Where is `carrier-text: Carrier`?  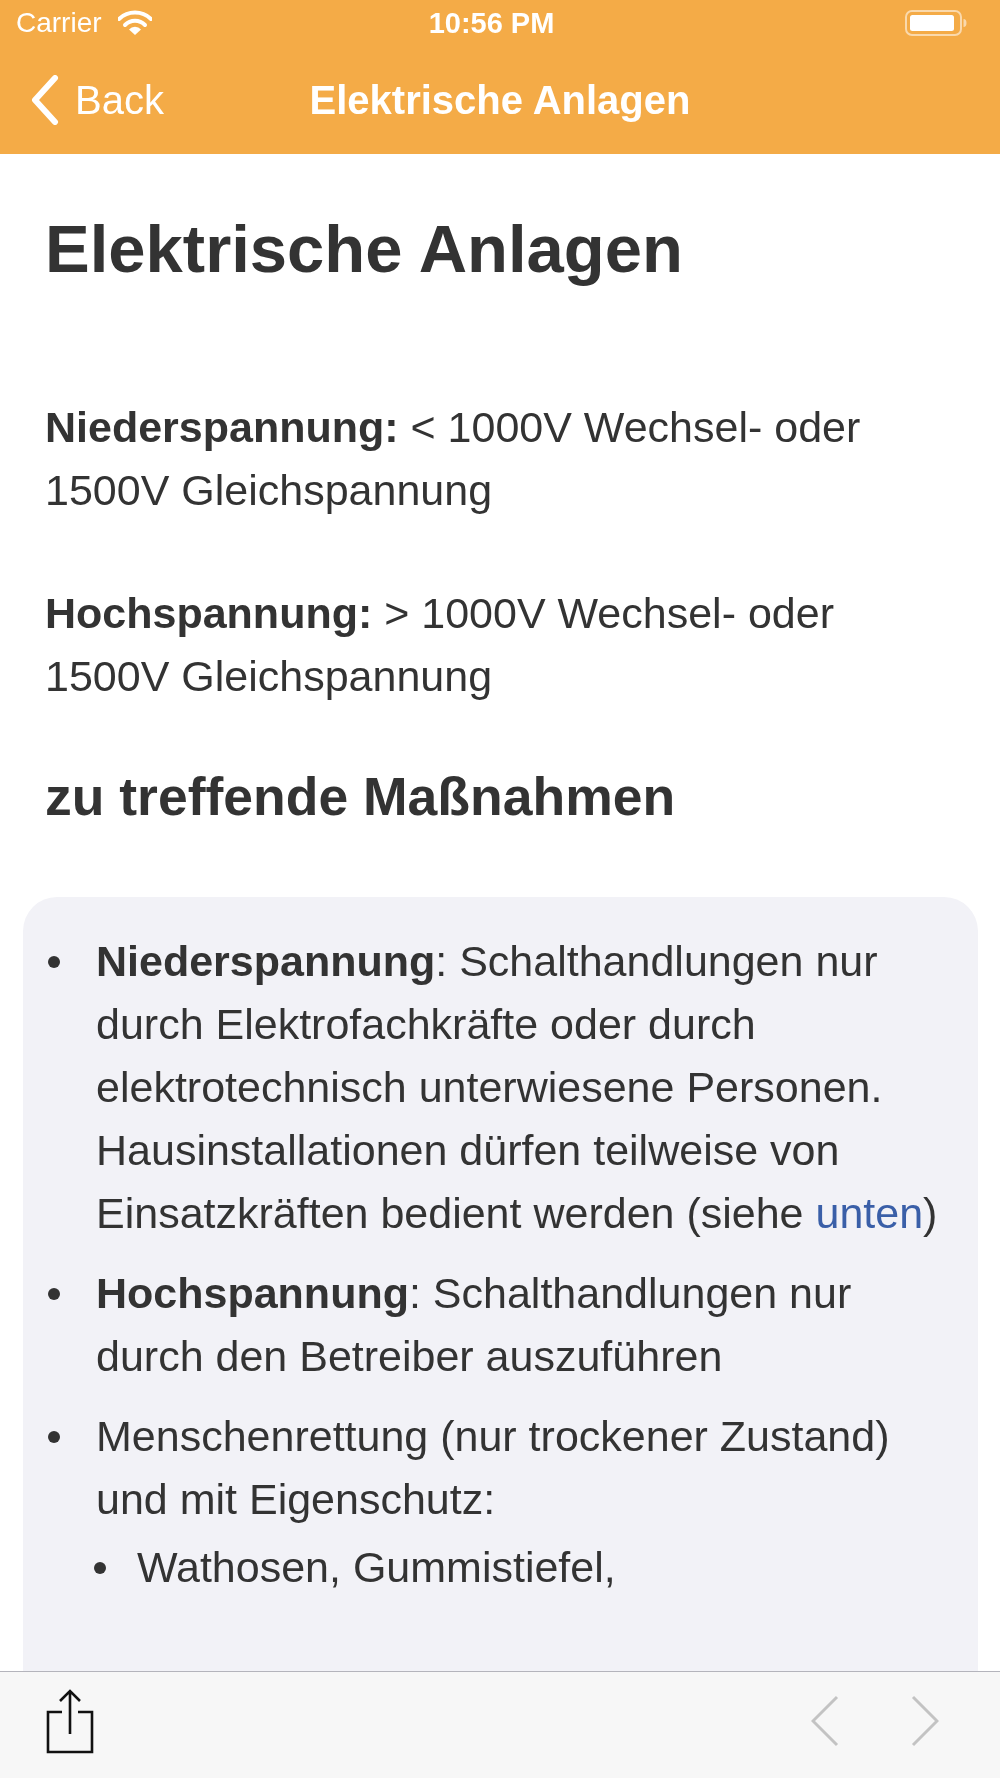 carrier-text: Carrier is located at coordinates (59, 22).